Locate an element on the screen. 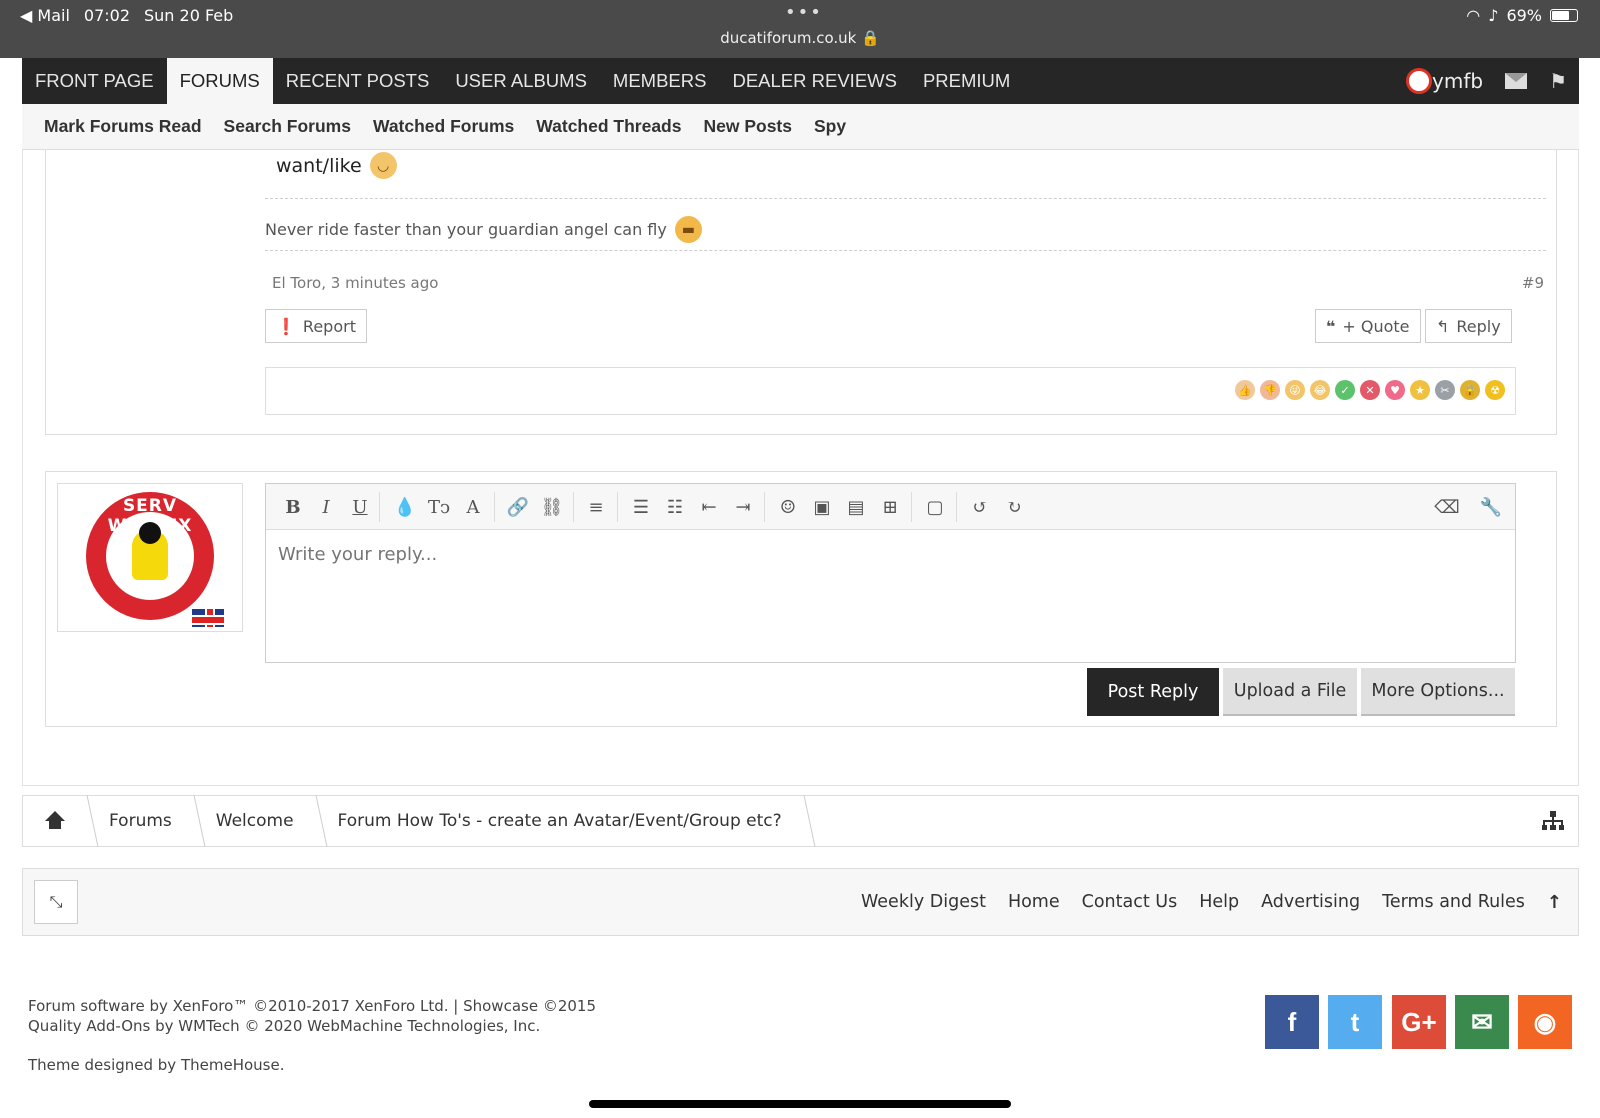 The width and height of the screenshot is (1600, 1118). media-icon: ▤ is located at coordinates (856, 507).